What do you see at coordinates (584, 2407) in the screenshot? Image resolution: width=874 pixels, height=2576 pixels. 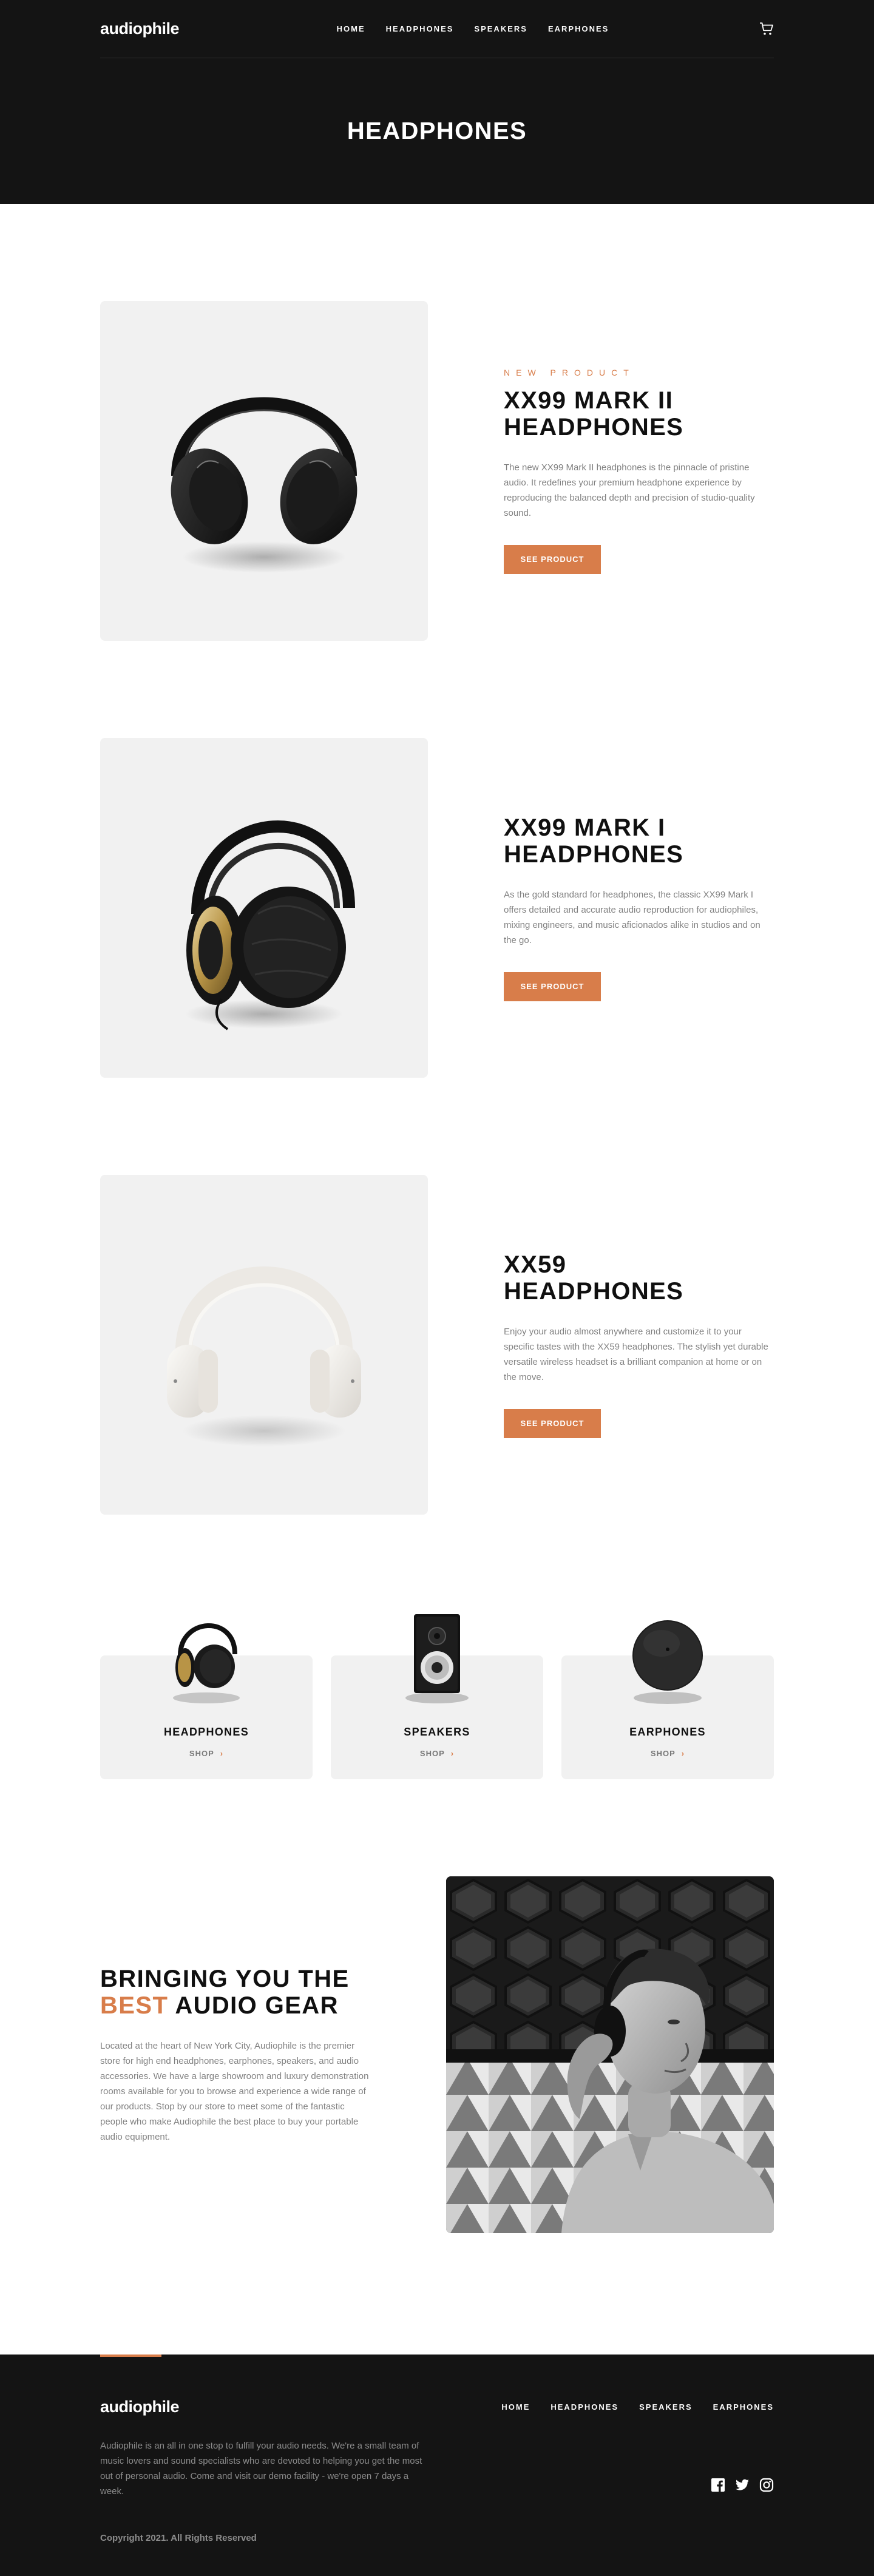 I see `footer-link-headphones: HEADPHONES` at bounding box center [584, 2407].